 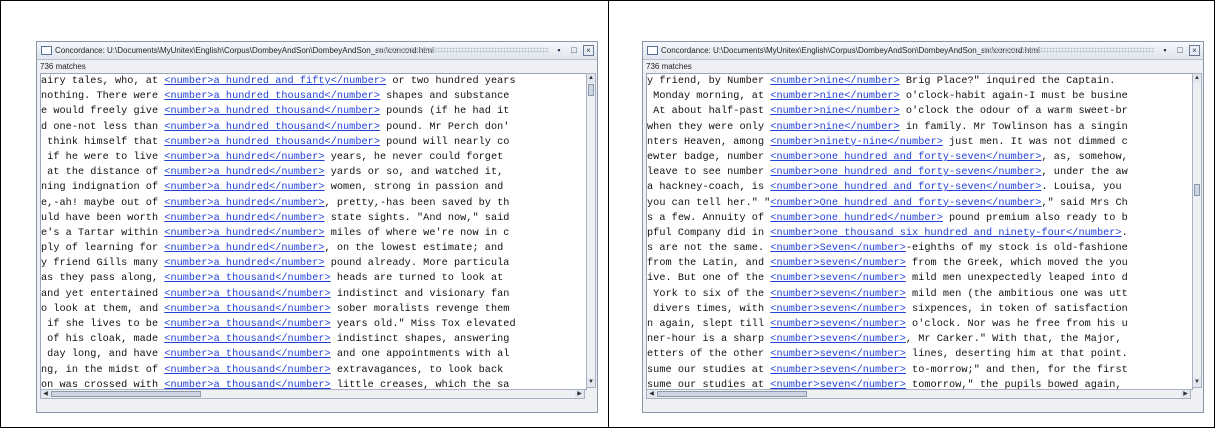 What do you see at coordinates (445, 142) in the screenshot?
I see `right-context: pound will nearly co` at bounding box center [445, 142].